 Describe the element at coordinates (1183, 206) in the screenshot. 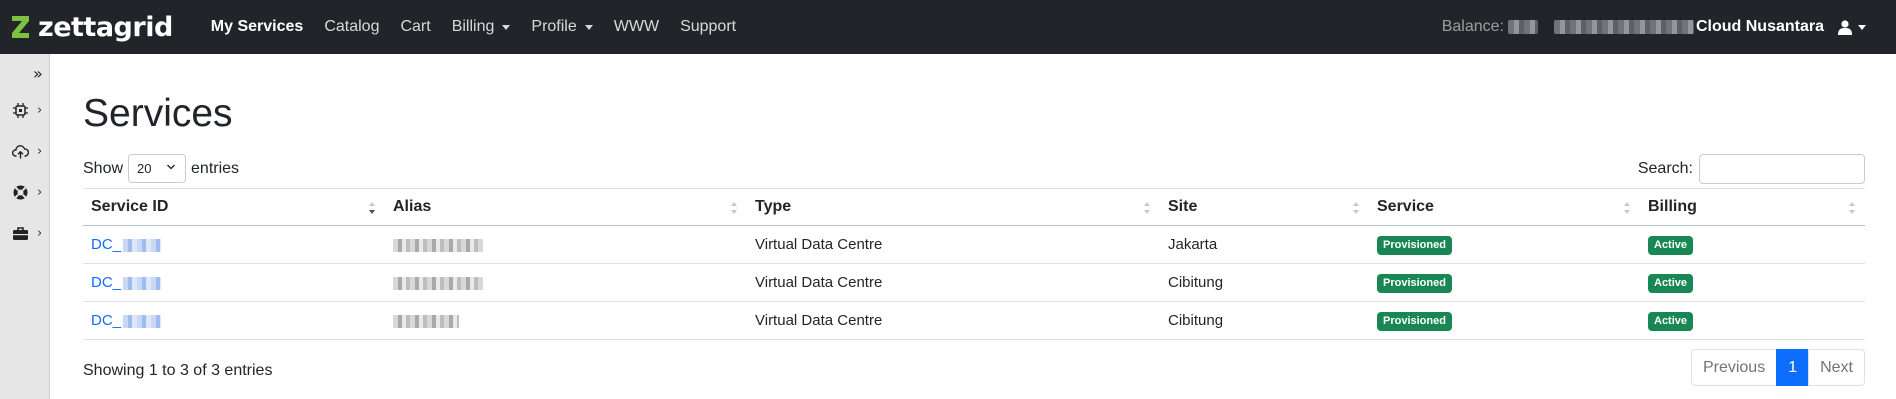

I see `header-label: Site` at that location.